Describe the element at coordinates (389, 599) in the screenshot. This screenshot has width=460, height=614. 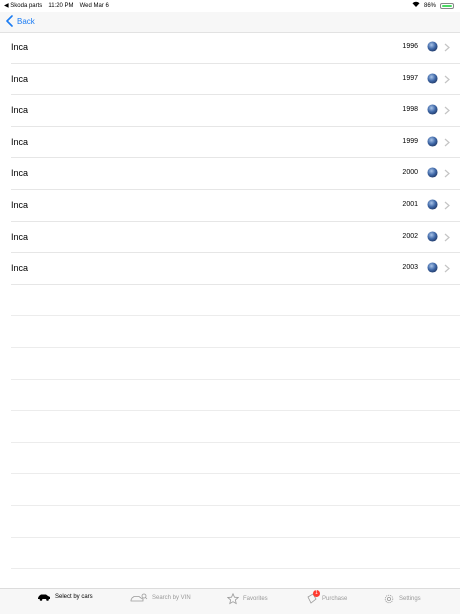
I see `gear-icon` at that location.